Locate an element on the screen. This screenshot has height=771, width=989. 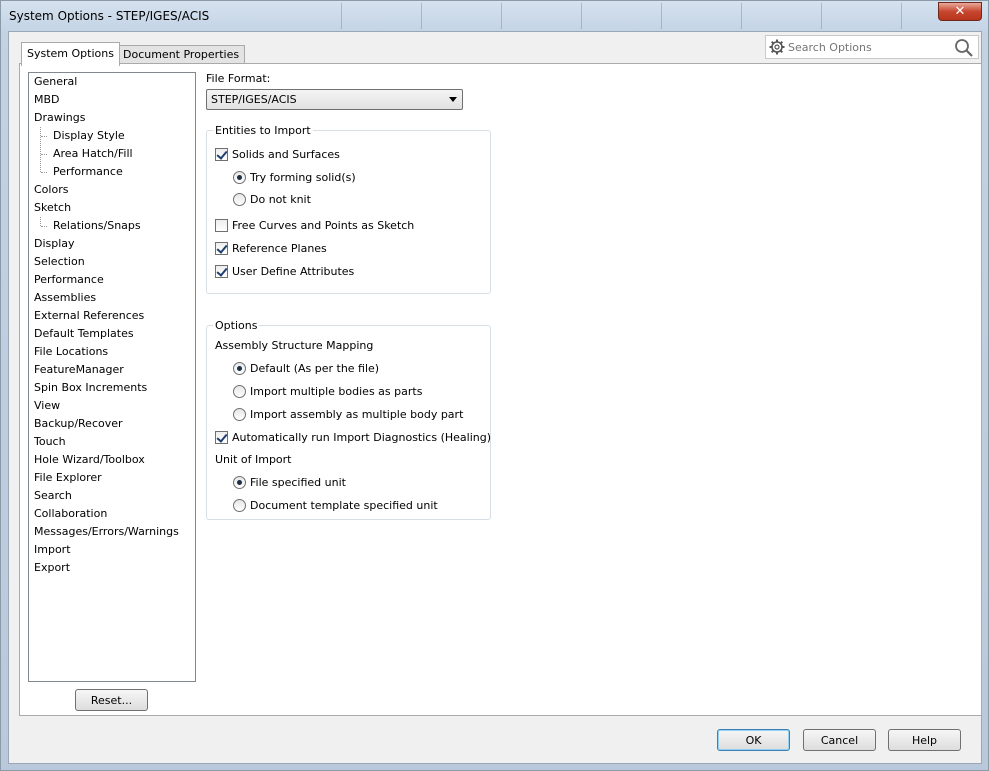
tree-item-selection: Selection is located at coordinates (59, 262).